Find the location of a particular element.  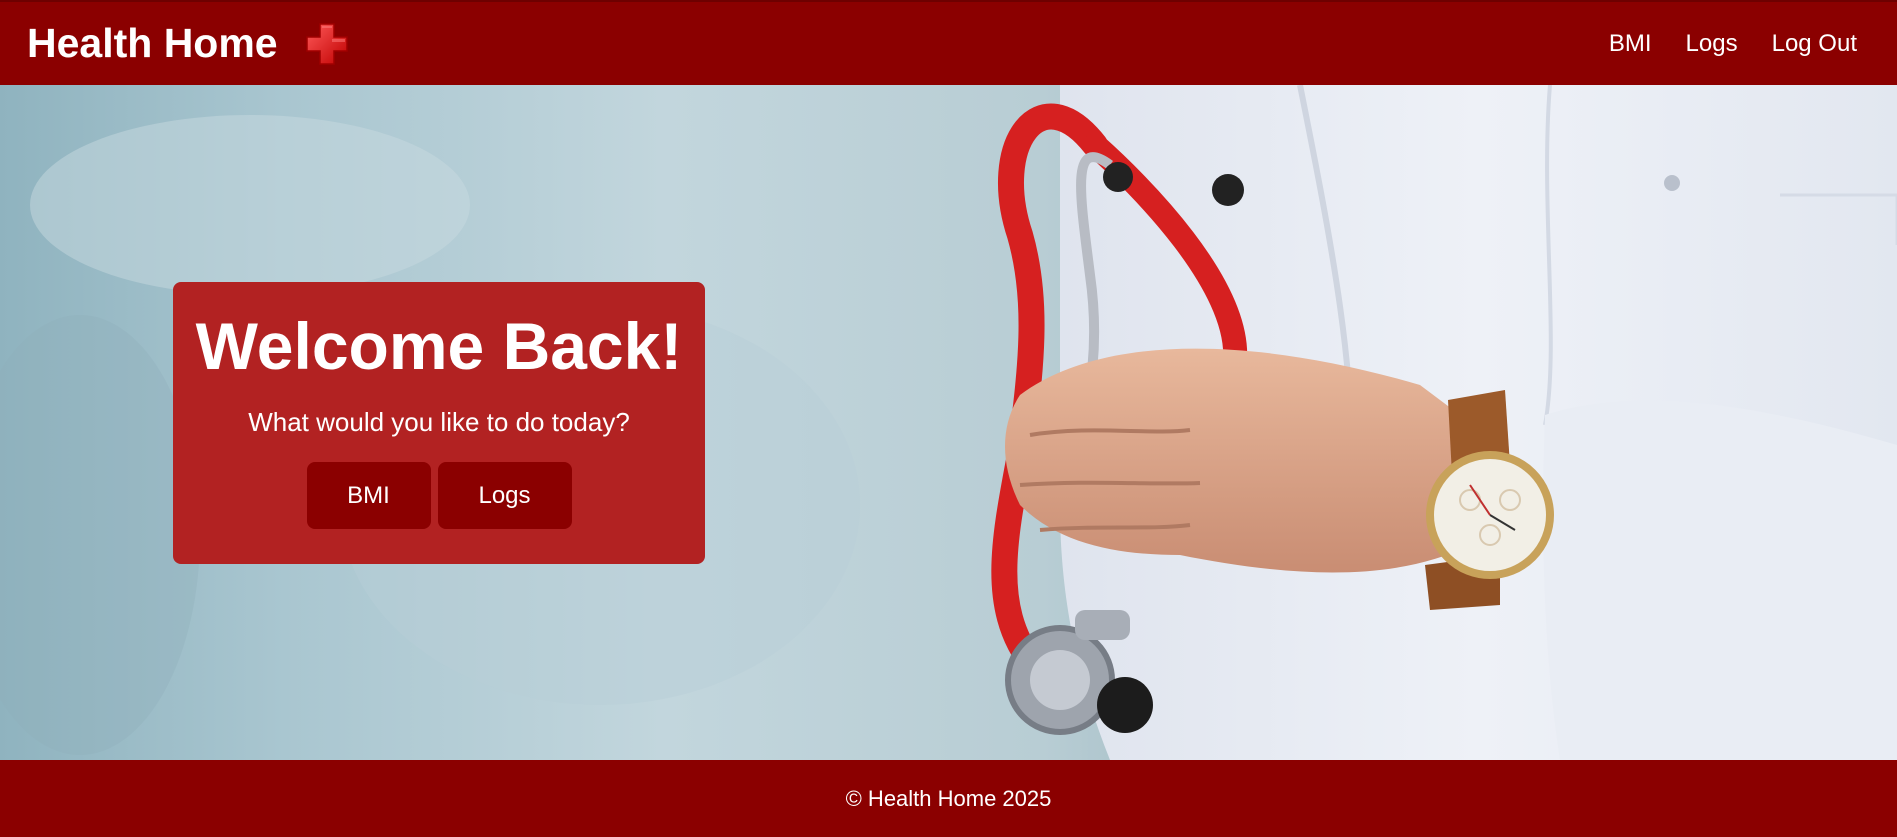

nav-link-bmi: BMI is located at coordinates (1630, 44).